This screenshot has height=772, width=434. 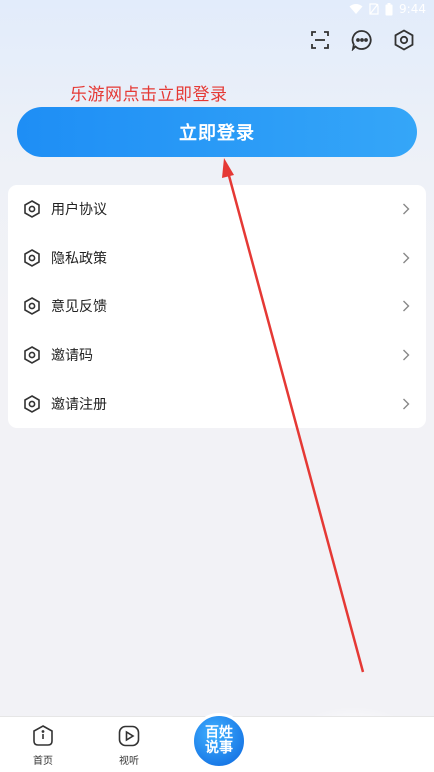 I want to click on message-icon, so click(x=362, y=40).